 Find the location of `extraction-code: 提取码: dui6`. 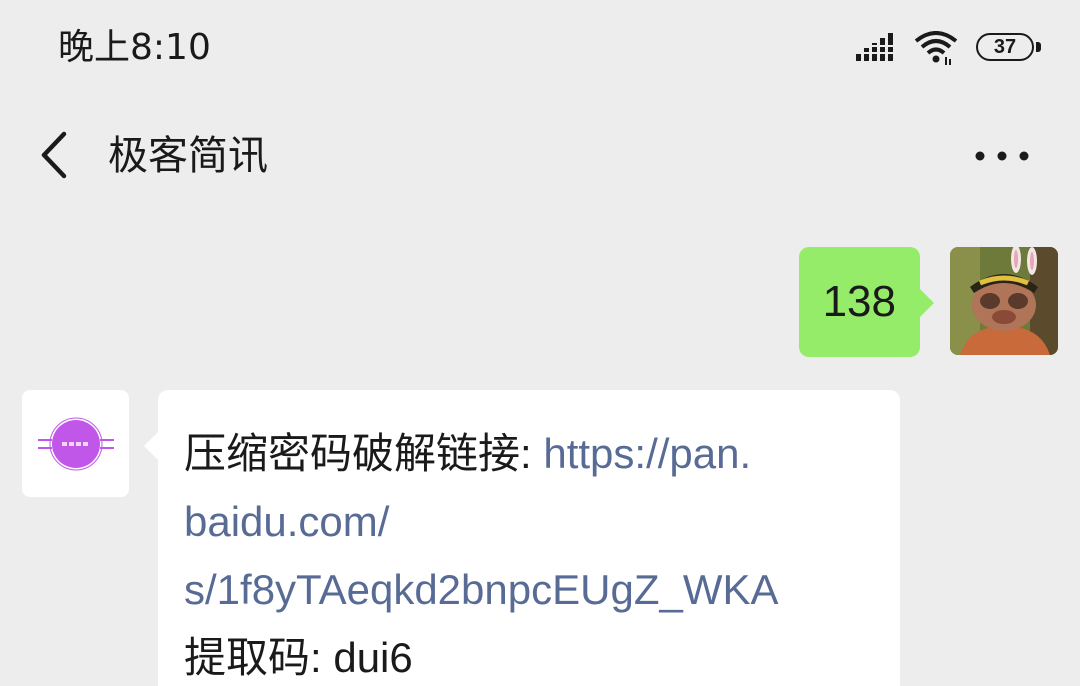

extraction-code: 提取码: dui6 is located at coordinates (298, 657).